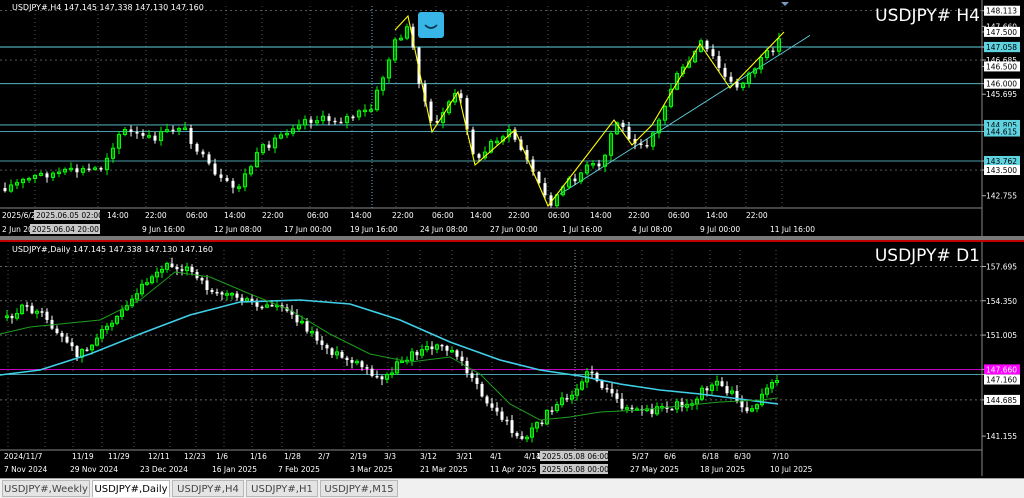 The image size is (1024, 498). Describe the element at coordinates (359, 488) in the screenshot. I see `tab-m15: USDJPY#,M15` at that location.